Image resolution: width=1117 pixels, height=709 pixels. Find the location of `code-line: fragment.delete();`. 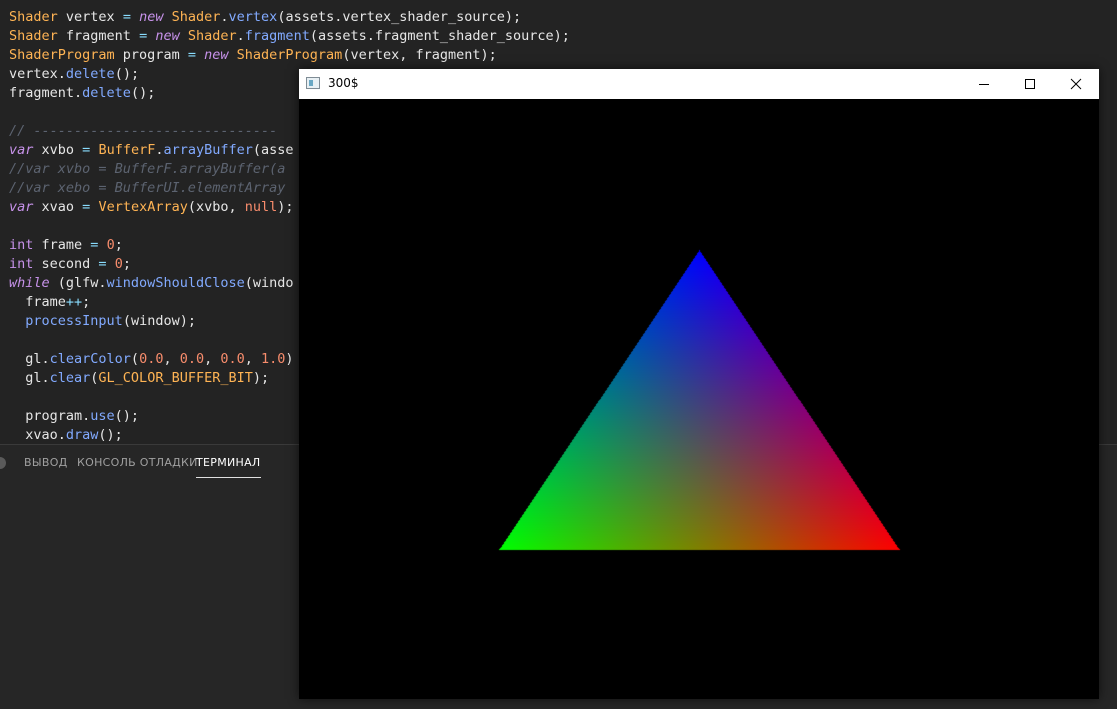

code-line: fragment.delete(); is located at coordinates (82, 93).